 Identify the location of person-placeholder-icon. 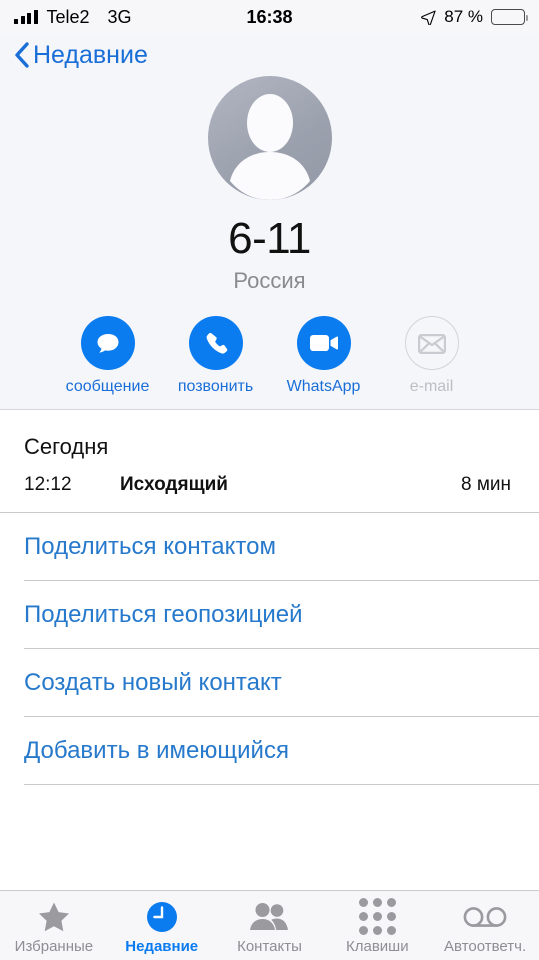
(269, 147).